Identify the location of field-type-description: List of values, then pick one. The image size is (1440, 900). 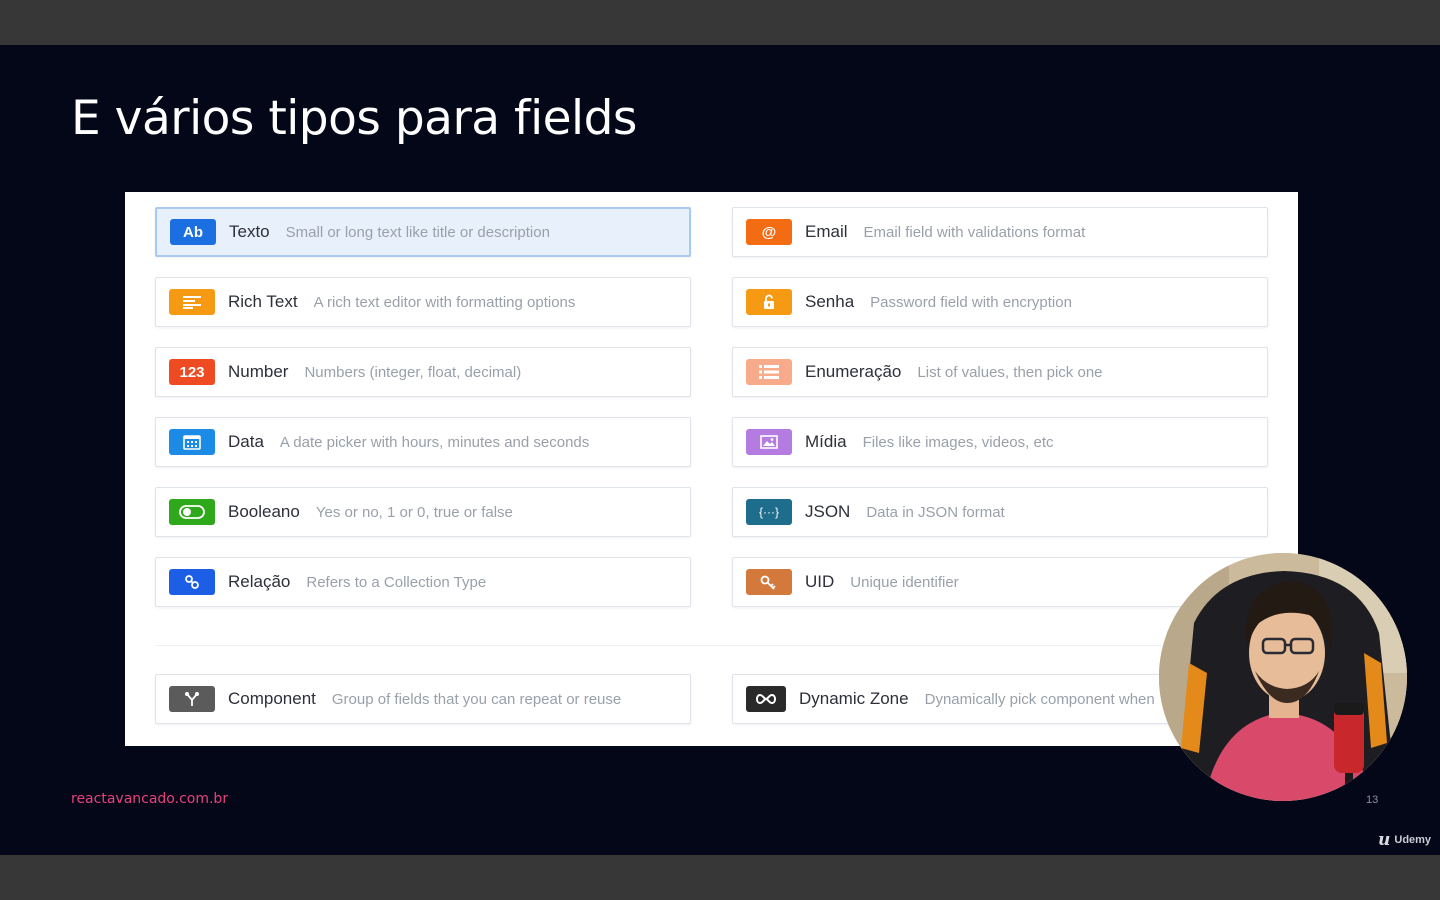
(1010, 372).